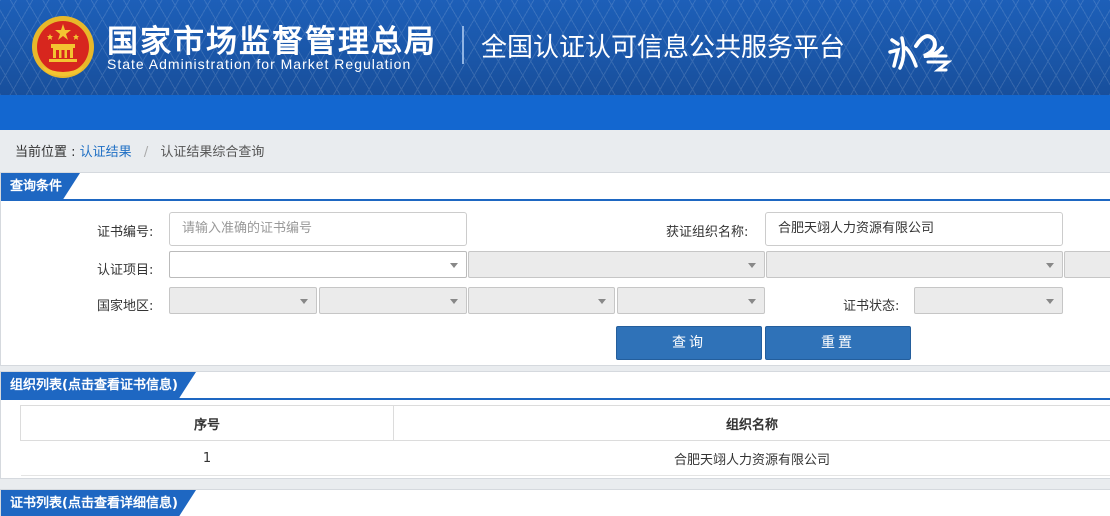  What do you see at coordinates (106, 152) in the screenshot?
I see `breadcrumb-link-results: 认证结果` at bounding box center [106, 152].